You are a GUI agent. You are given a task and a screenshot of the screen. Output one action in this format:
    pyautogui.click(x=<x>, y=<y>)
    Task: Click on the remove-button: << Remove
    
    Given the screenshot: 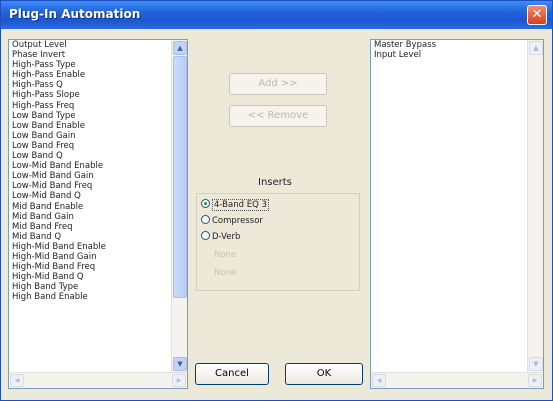 What is the action you would take?
    pyautogui.click(x=278, y=116)
    